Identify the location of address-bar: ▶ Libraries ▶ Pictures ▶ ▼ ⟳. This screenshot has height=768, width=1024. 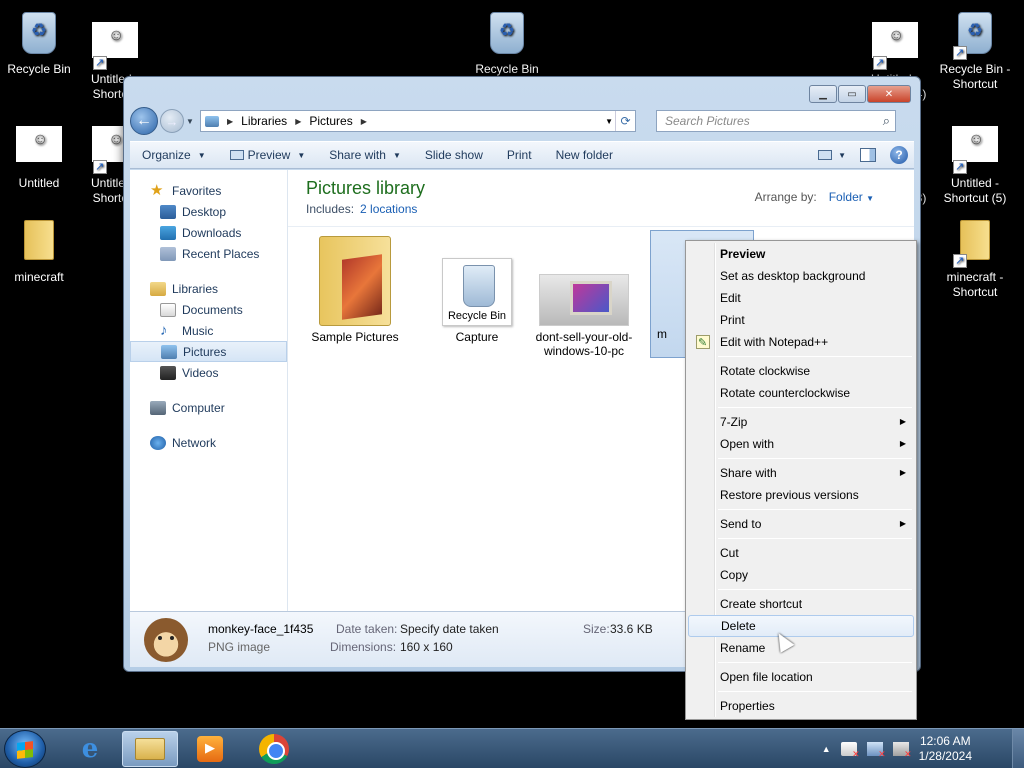
(418, 121).